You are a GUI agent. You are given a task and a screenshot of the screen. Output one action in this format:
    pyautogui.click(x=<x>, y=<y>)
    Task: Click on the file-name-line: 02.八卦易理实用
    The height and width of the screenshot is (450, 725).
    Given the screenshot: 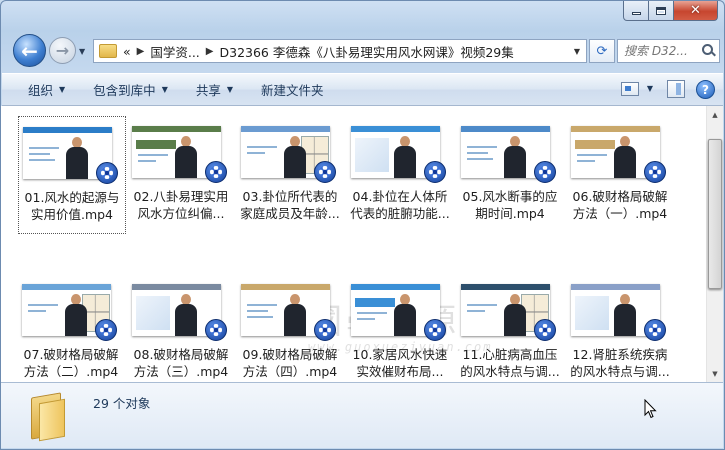 What is the action you would take?
    pyautogui.click(x=181, y=196)
    